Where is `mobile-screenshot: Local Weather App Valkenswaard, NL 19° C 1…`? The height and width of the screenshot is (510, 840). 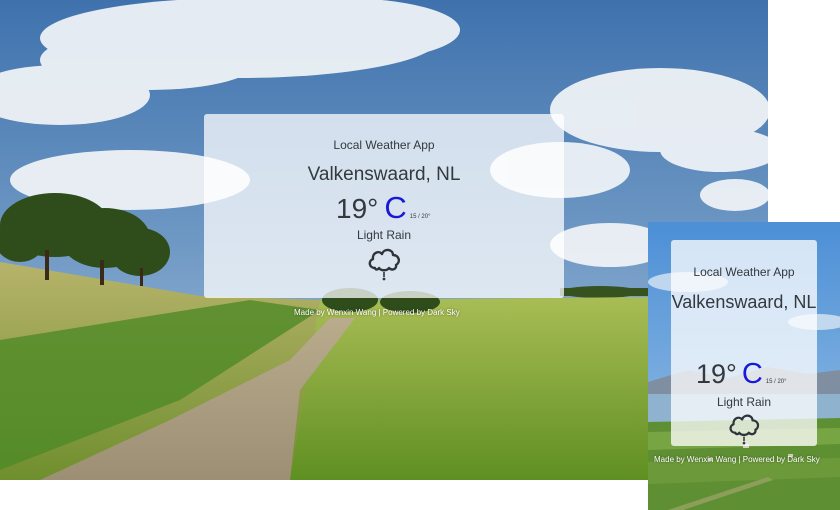 mobile-screenshot: Local Weather App Valkenswaard, NL 19° C 1… is located at coordinates (744, 366).